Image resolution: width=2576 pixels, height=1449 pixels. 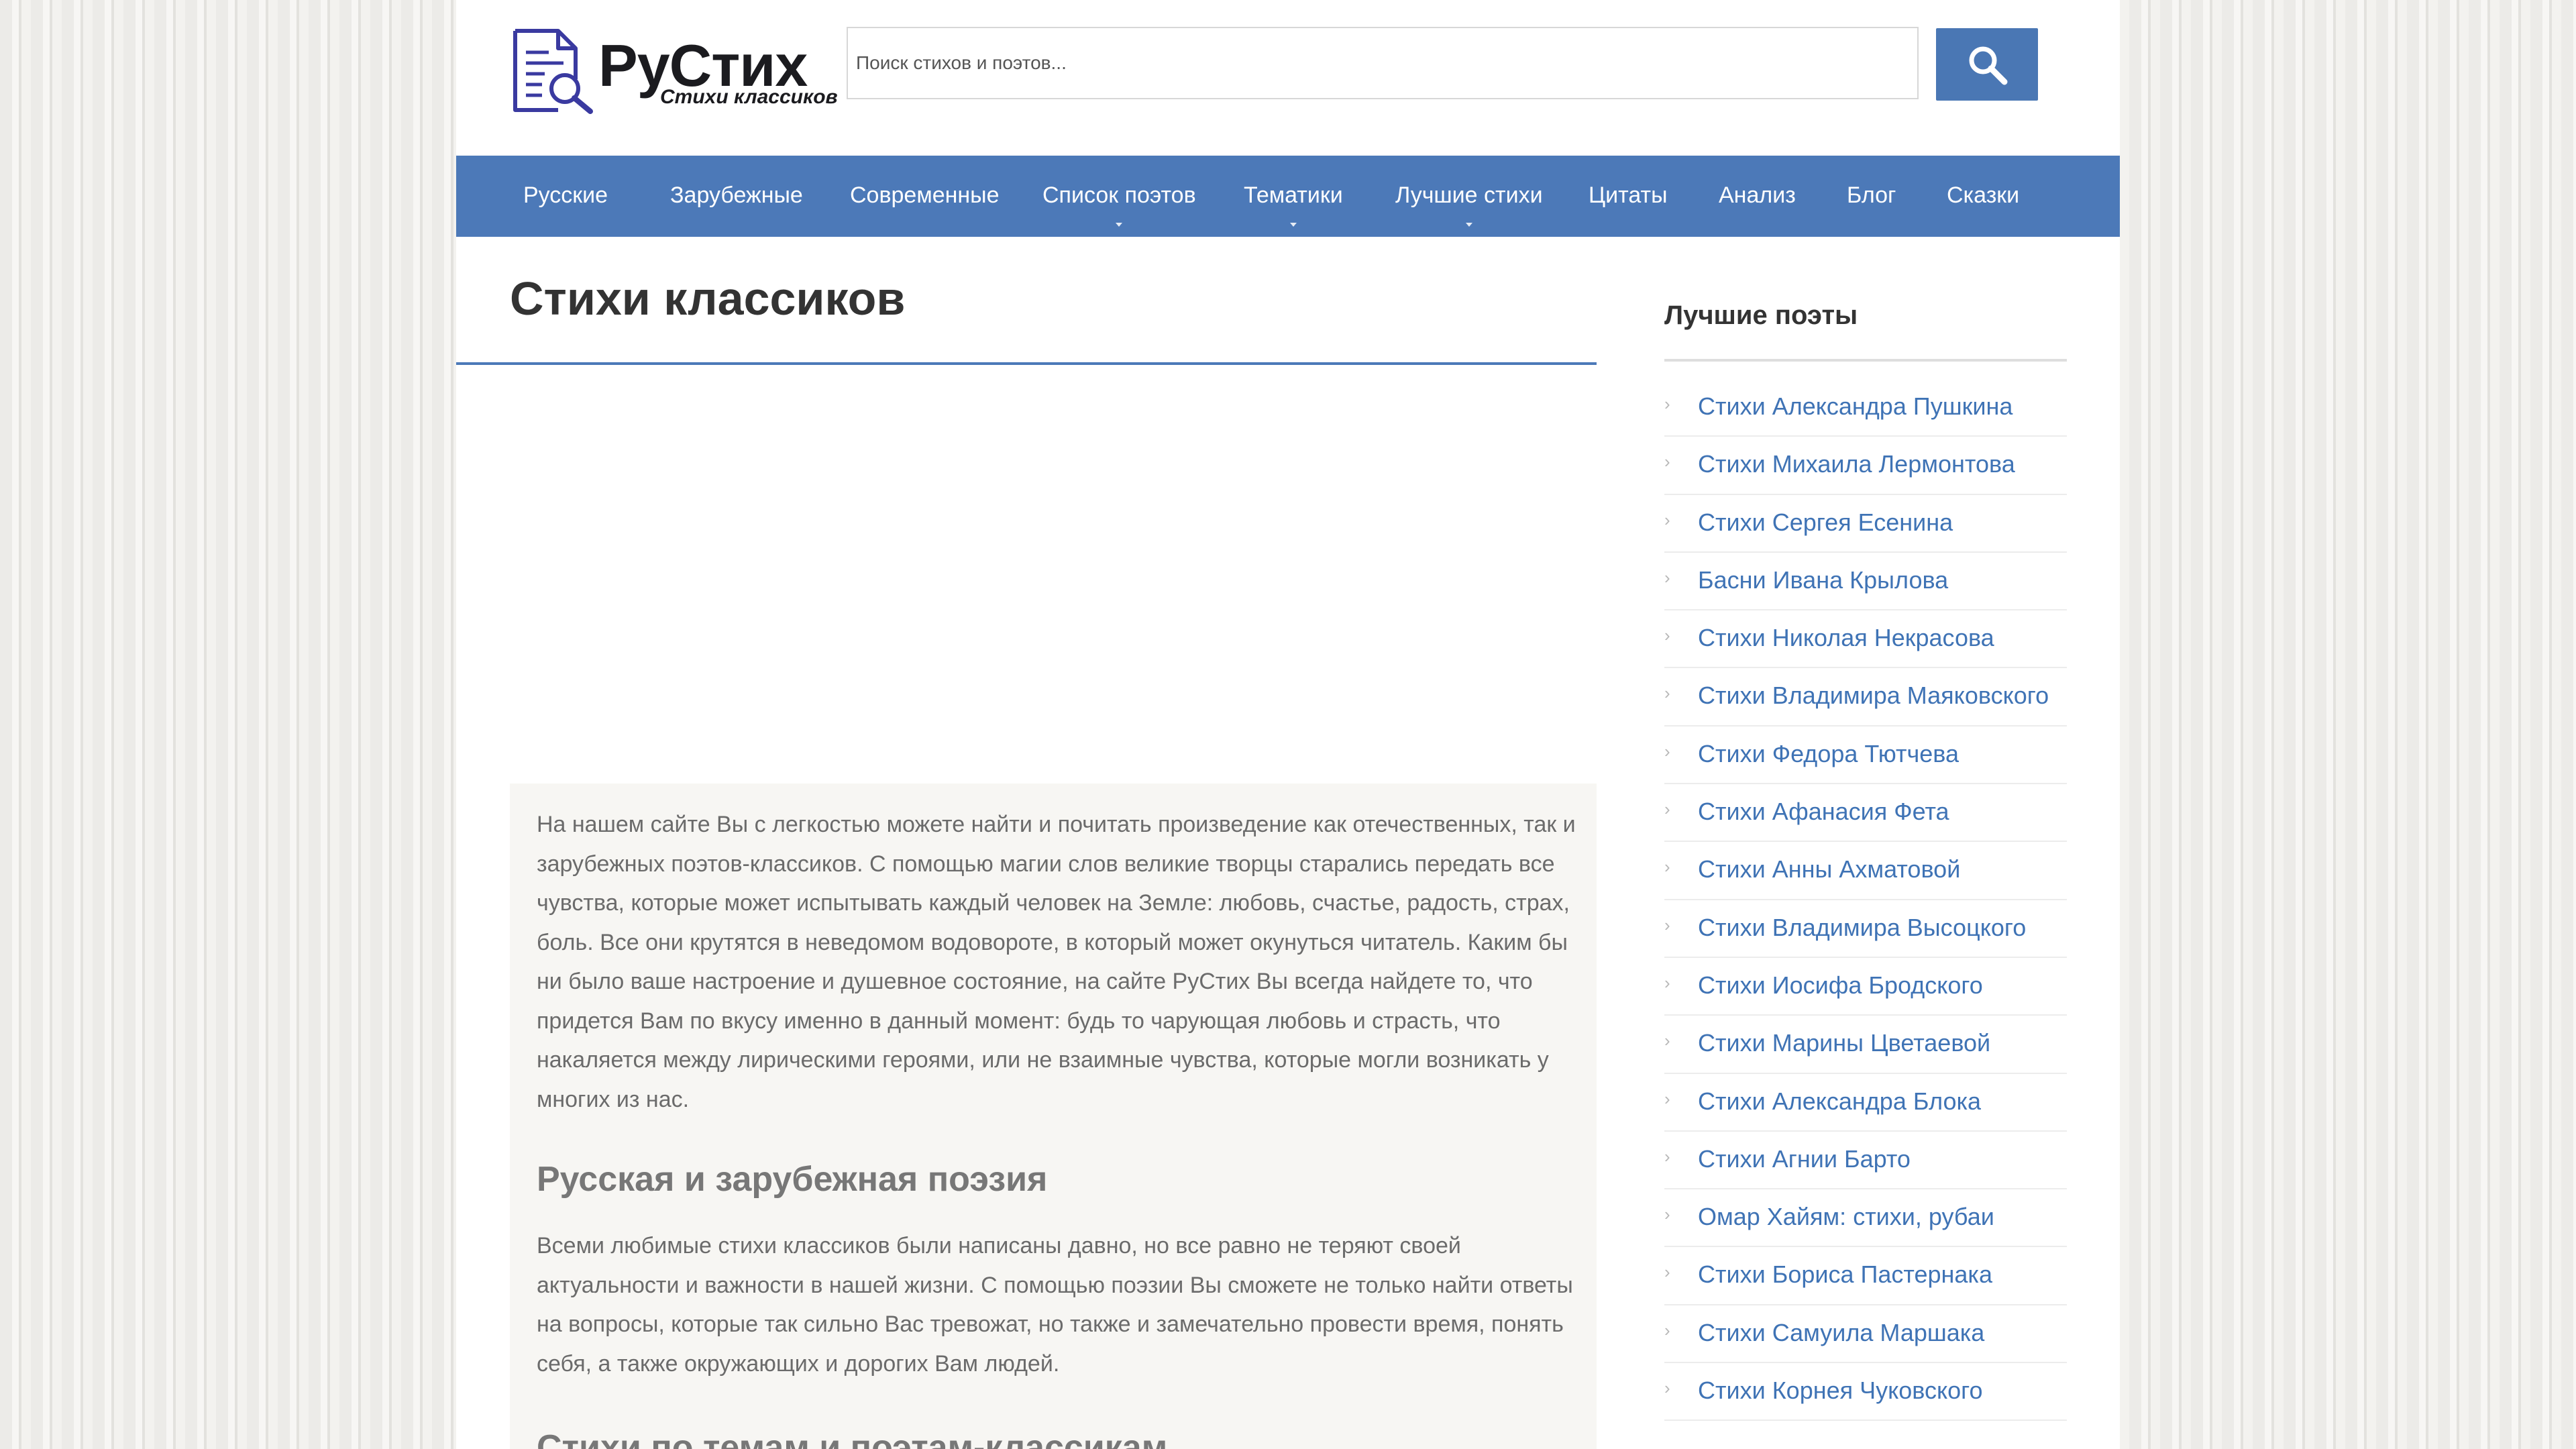 I want to click on list-item: › Стихи Владимира Маяковского, so click(x=1865, y=697).